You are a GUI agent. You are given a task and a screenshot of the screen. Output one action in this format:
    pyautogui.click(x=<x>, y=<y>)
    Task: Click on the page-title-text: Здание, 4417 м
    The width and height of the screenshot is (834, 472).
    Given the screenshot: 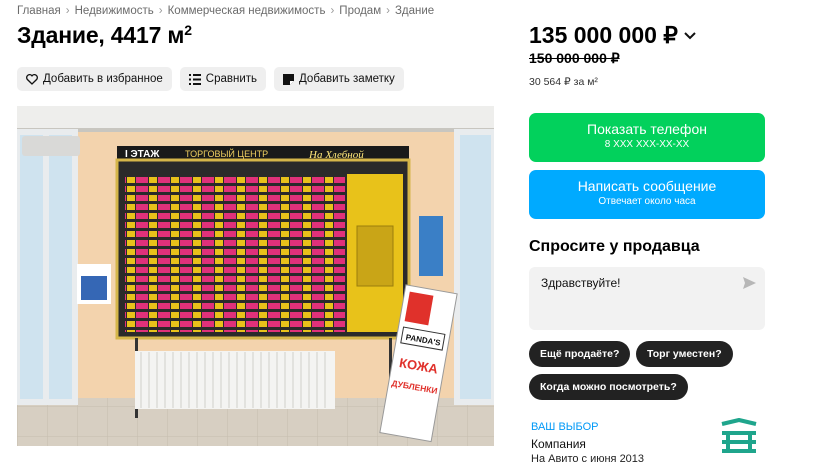 What is the action you would take?
    pyautogui.click(x=101, y=35)
    